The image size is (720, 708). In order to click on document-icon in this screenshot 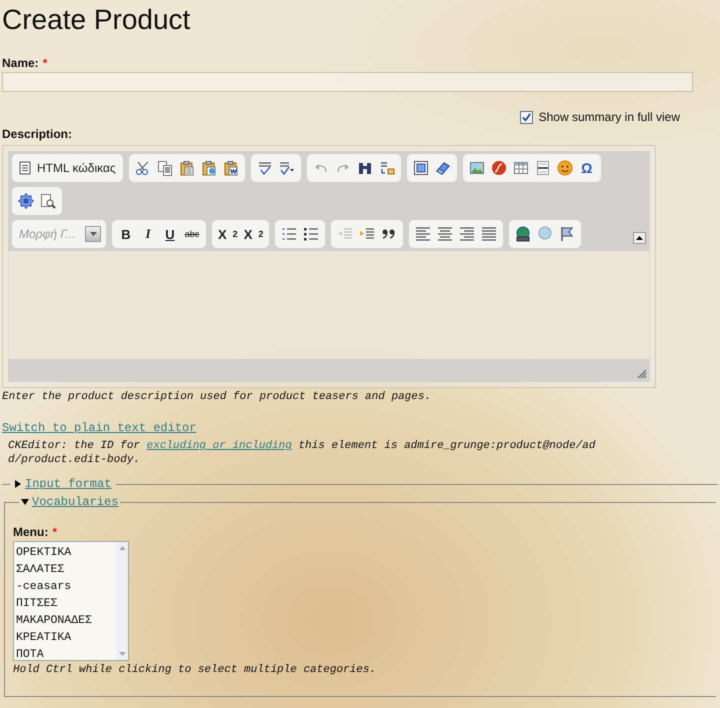, I will do `click(25, 168)`.